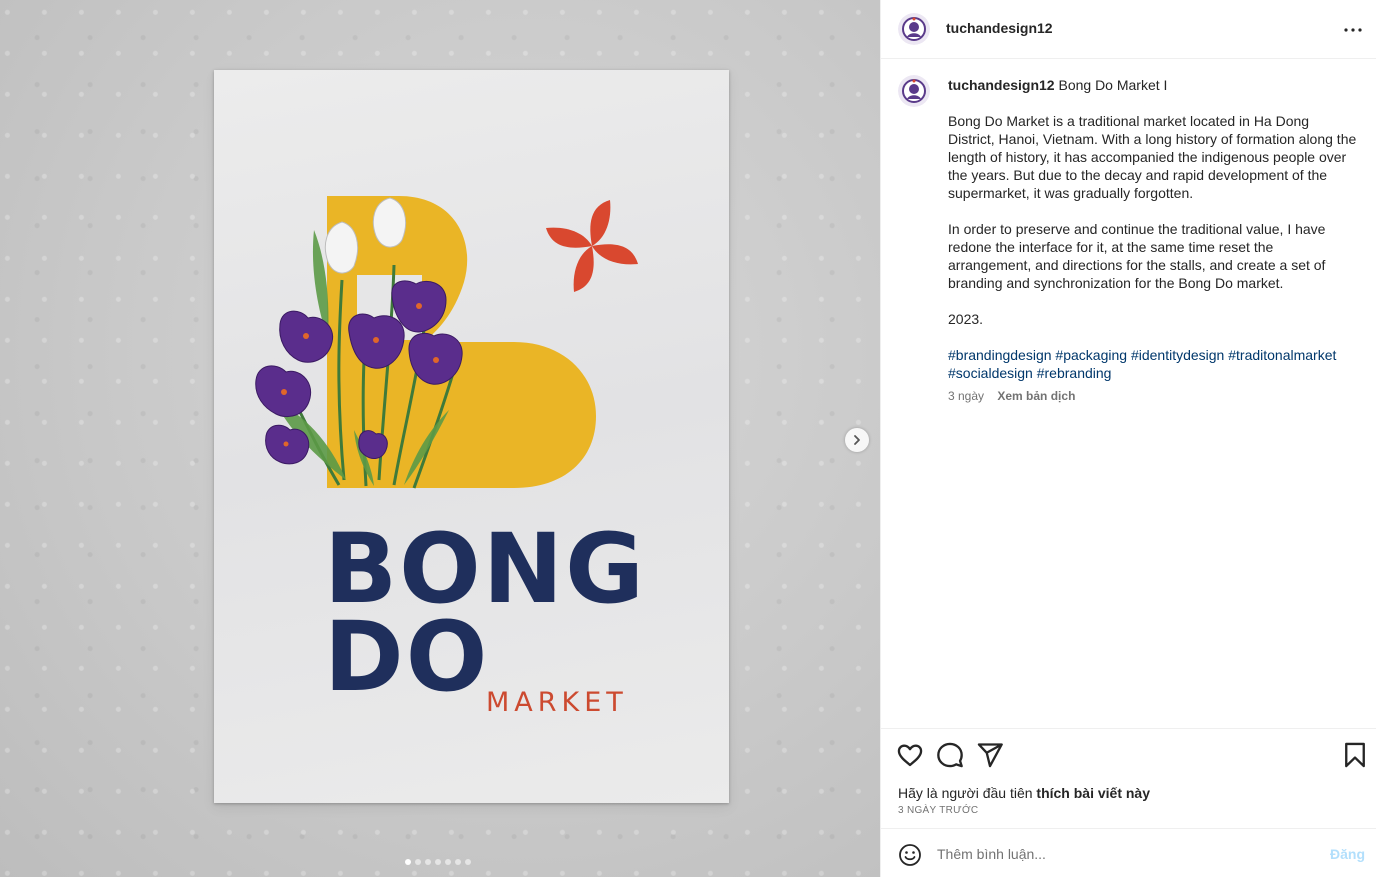 The width and height of the screenshot is (1376, 877). I want to click on translate-link: Xem bản dịch, so click(1036, 396).